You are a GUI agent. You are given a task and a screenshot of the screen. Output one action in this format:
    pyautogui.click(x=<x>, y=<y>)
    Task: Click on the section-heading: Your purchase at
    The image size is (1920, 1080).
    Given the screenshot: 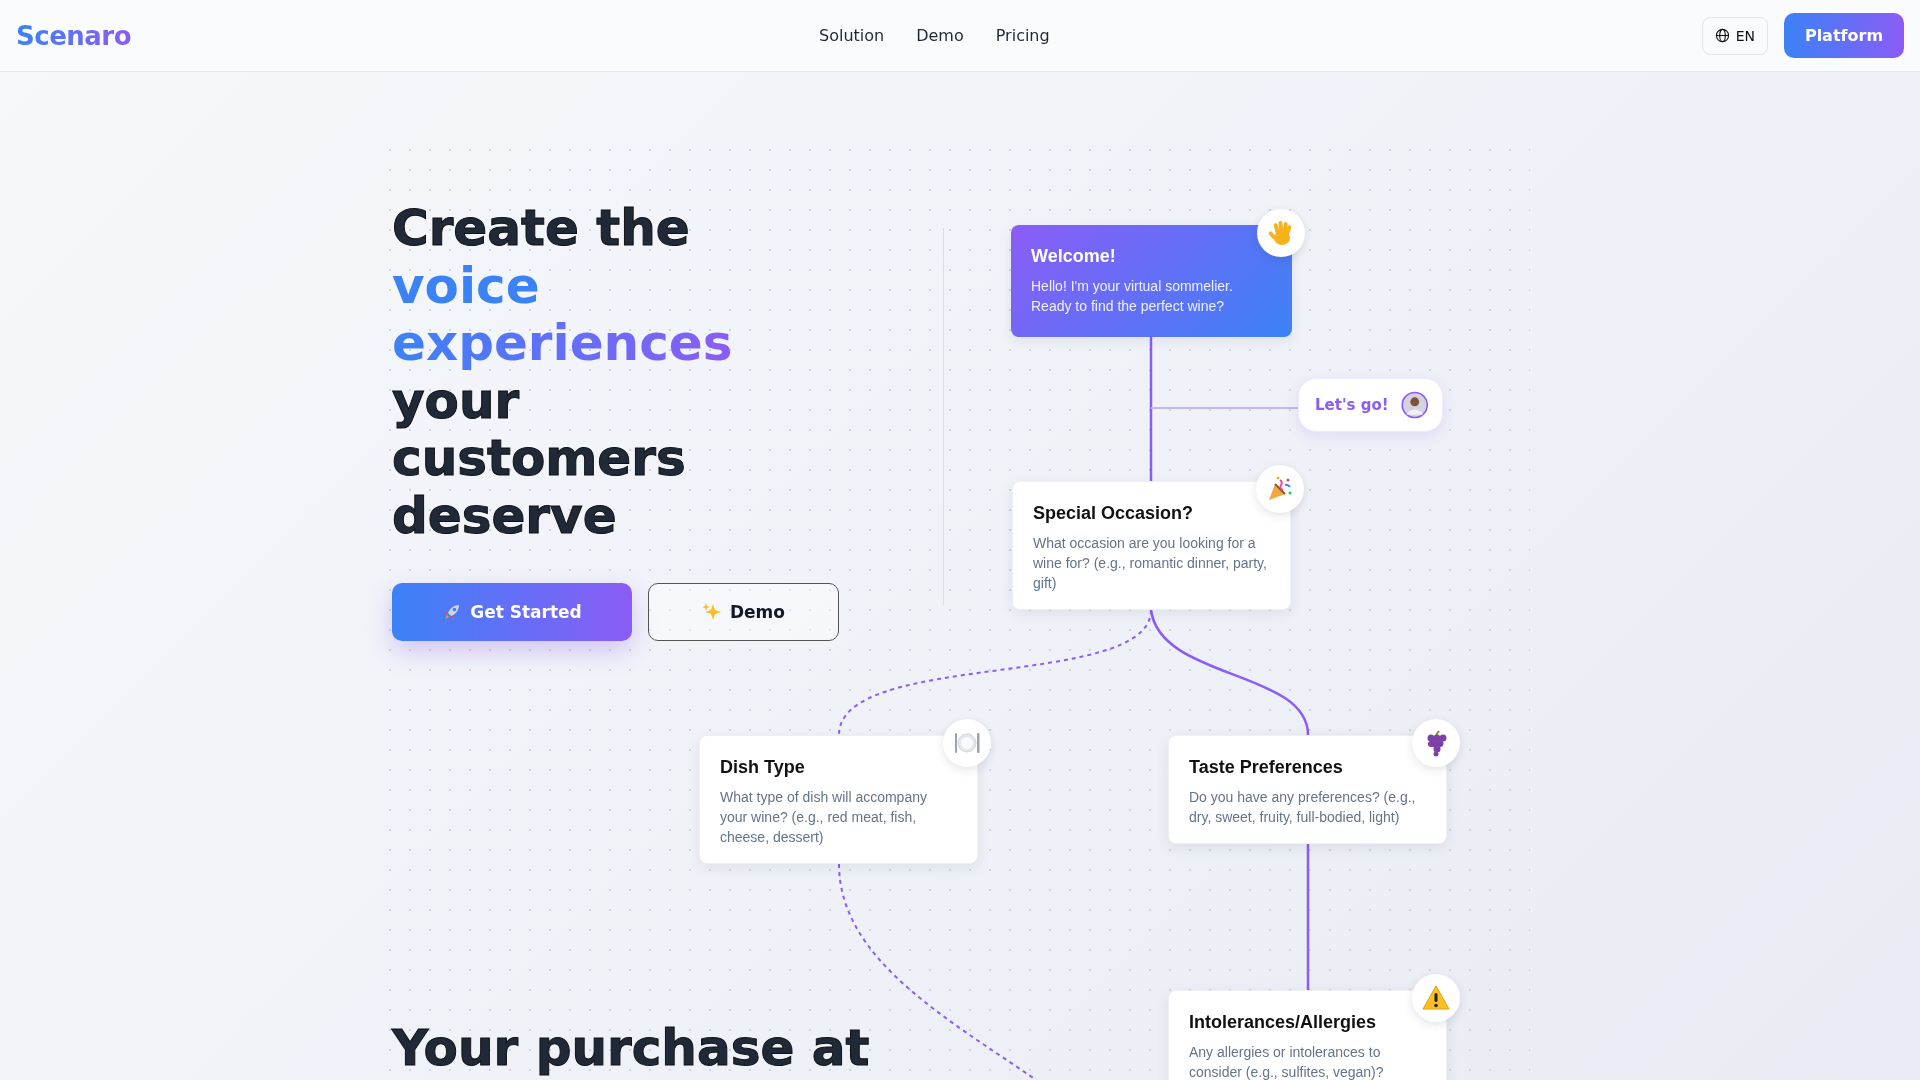 What is the action you would take?
    pyautogui.click(x=631, y=1048)
    